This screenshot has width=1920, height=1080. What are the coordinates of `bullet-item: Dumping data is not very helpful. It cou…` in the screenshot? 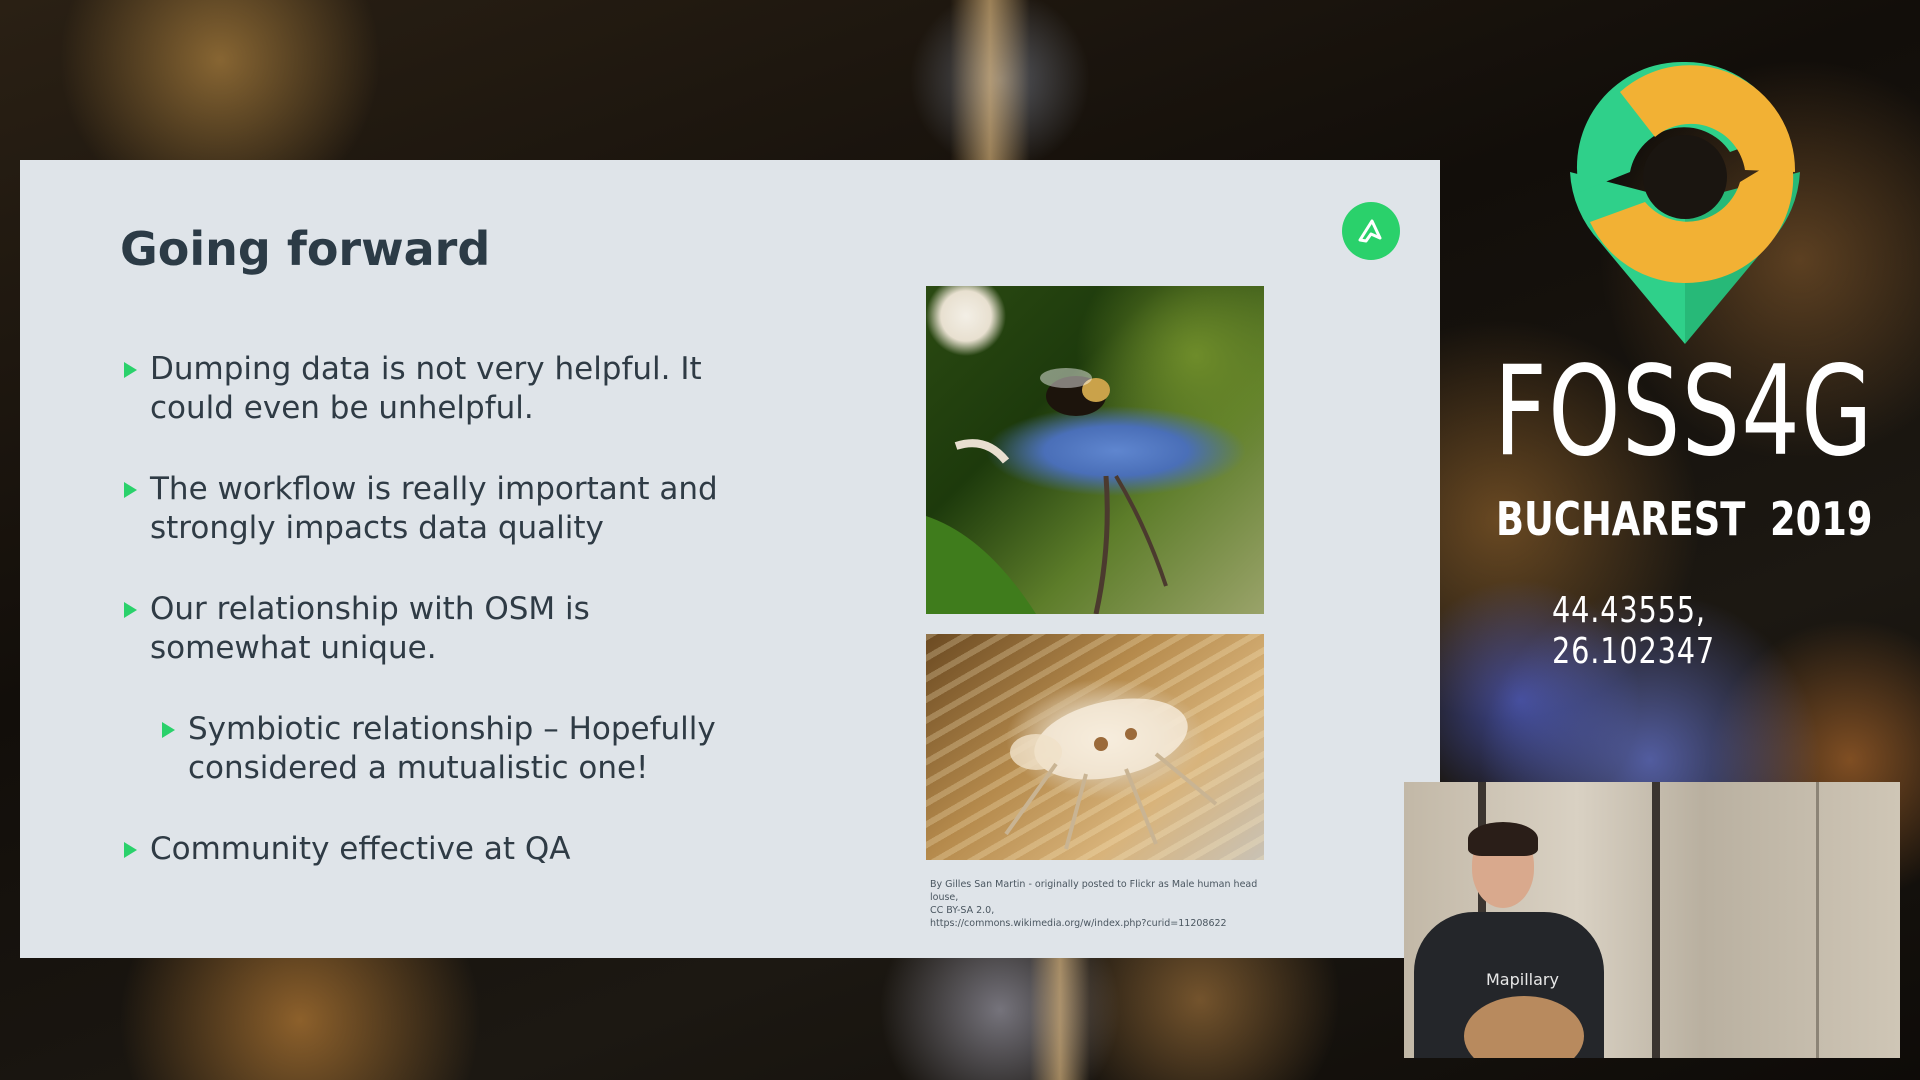 It's located at (430, 389).